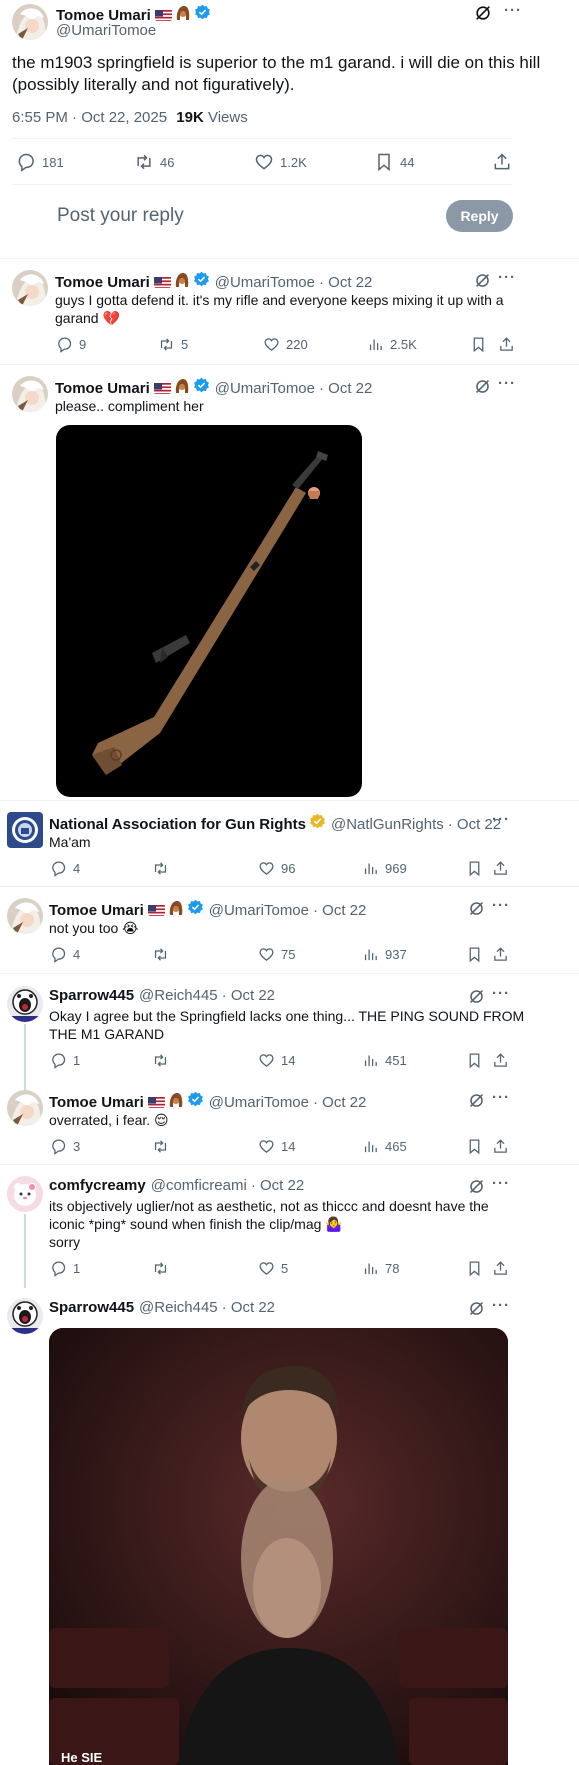 The width and height of the screenshot is (579, 1765). Describe the element at coordinates (479, 216) in the screenshot. I see `reply-submit-button: Reply` at that location.